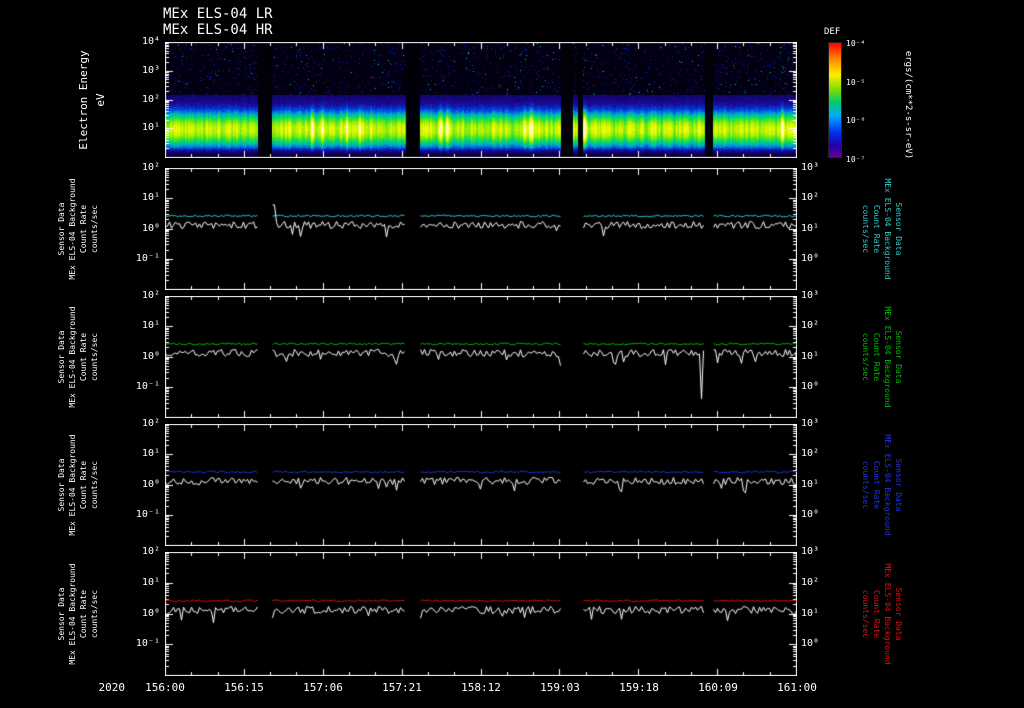  Describe the element at coordinates (718, 687) in the screenshot. I see `x-axis-tick-label: 160:09` at that location.